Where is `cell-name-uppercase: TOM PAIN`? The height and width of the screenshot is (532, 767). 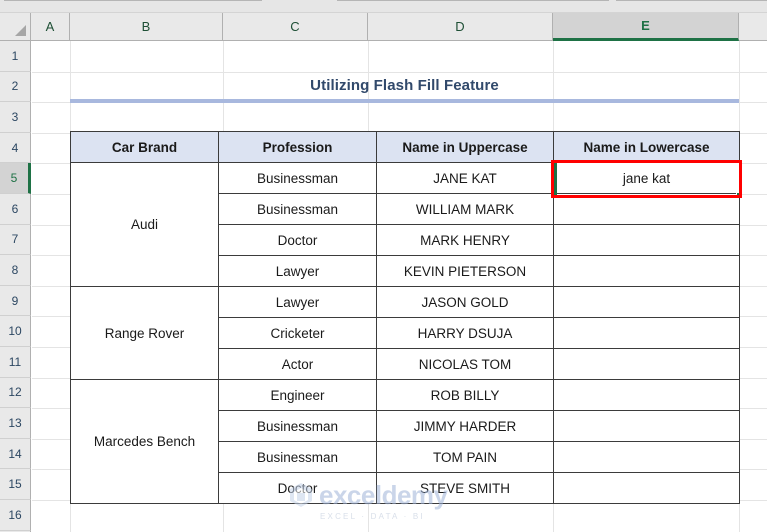
cell-name-uppercase: TOM PAIN is located at coordinates (465, 457).